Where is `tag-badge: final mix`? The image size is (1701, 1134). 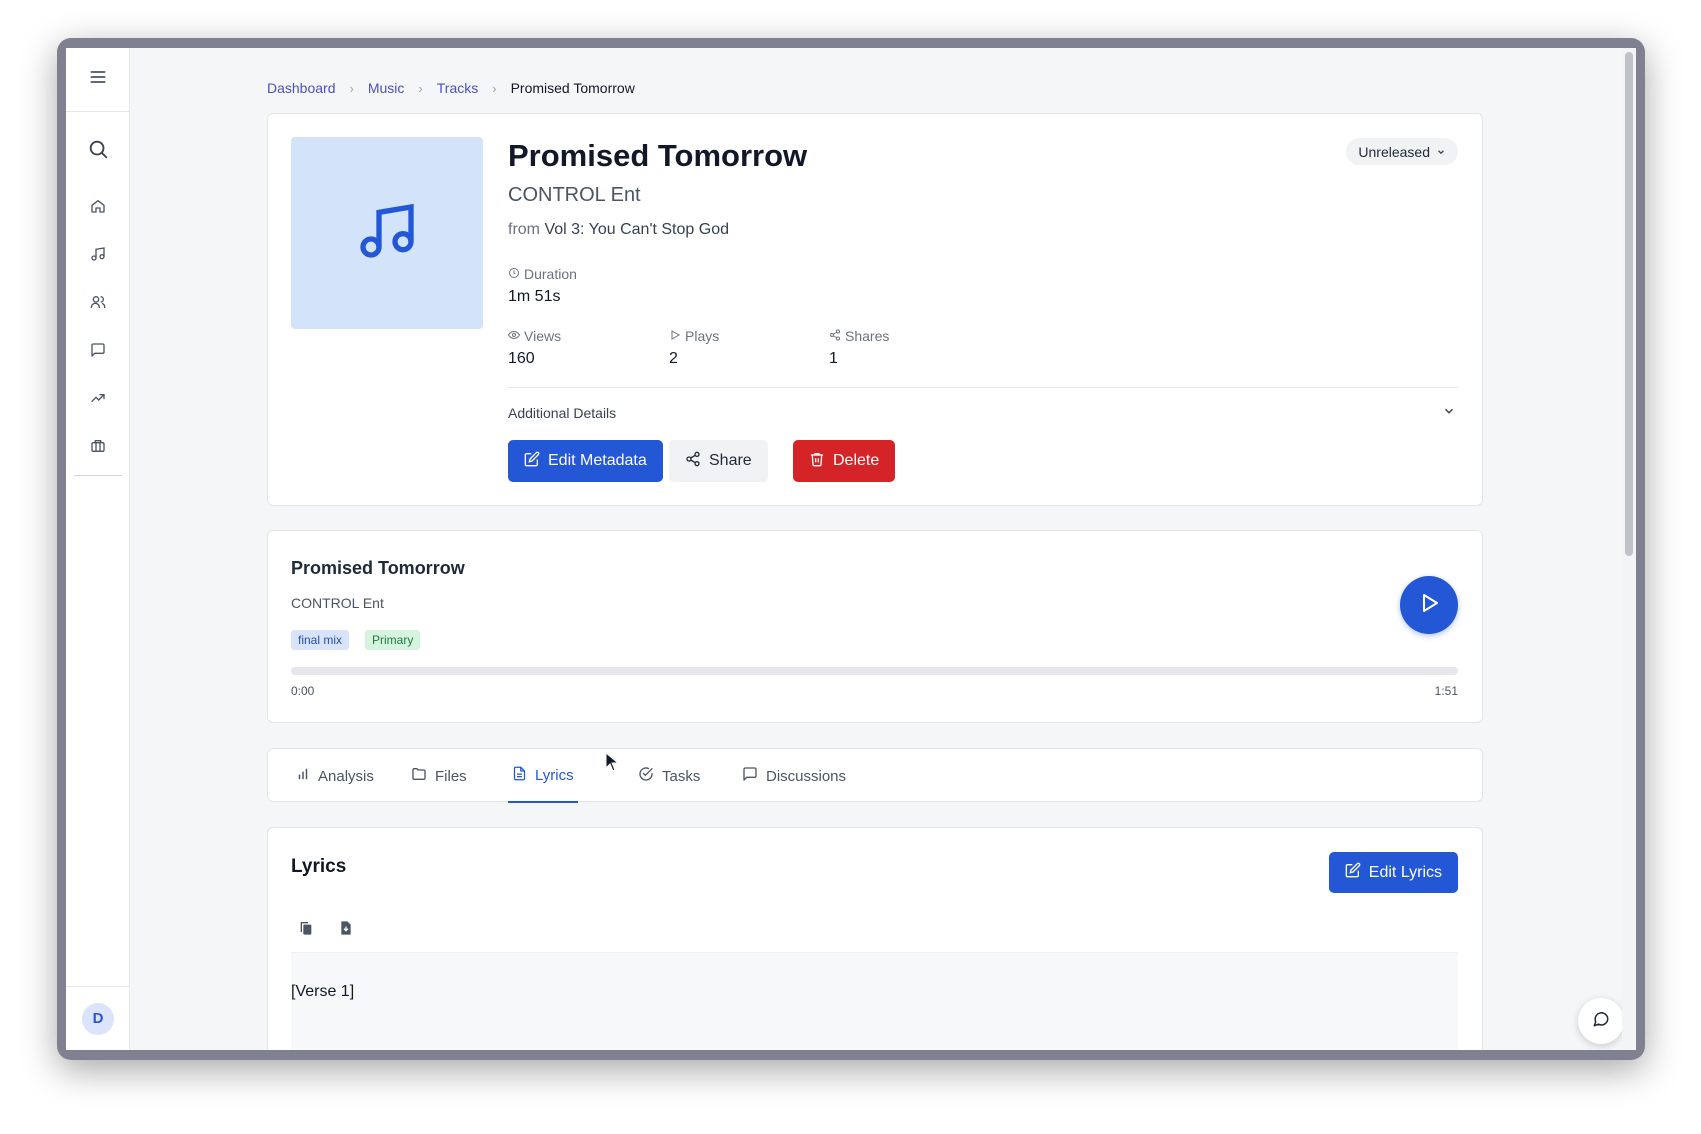
tag-badge: final mix is located at coordinates (320, 640).